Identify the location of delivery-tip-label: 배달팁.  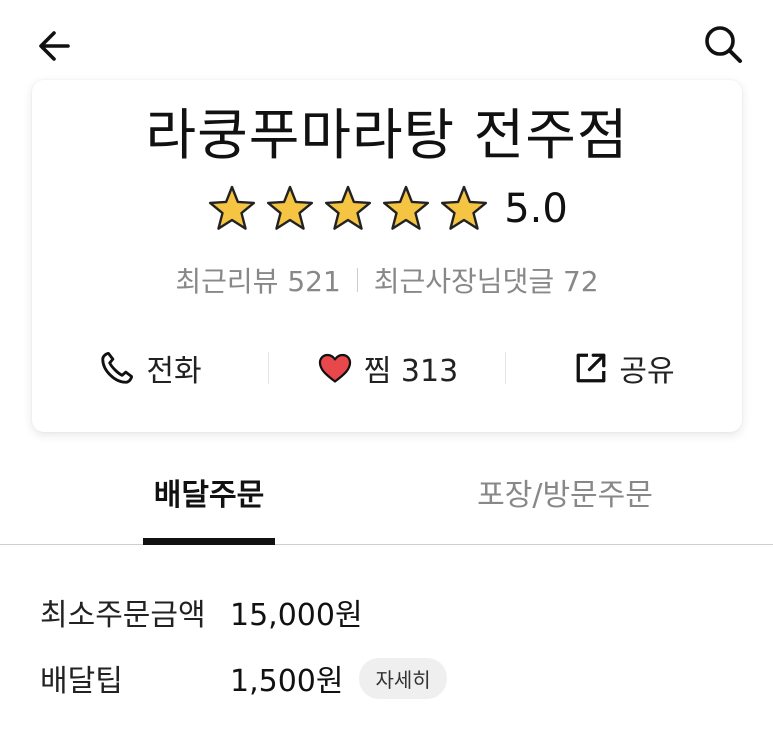
(81, 681).